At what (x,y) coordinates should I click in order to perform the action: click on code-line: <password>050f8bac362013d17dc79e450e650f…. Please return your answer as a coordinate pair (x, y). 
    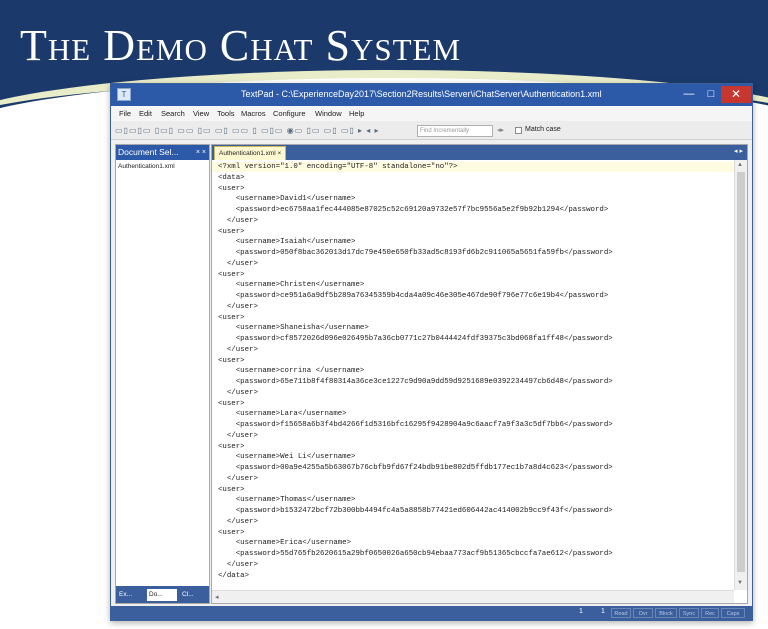
    Looking at the image, I should click on (415, 253).